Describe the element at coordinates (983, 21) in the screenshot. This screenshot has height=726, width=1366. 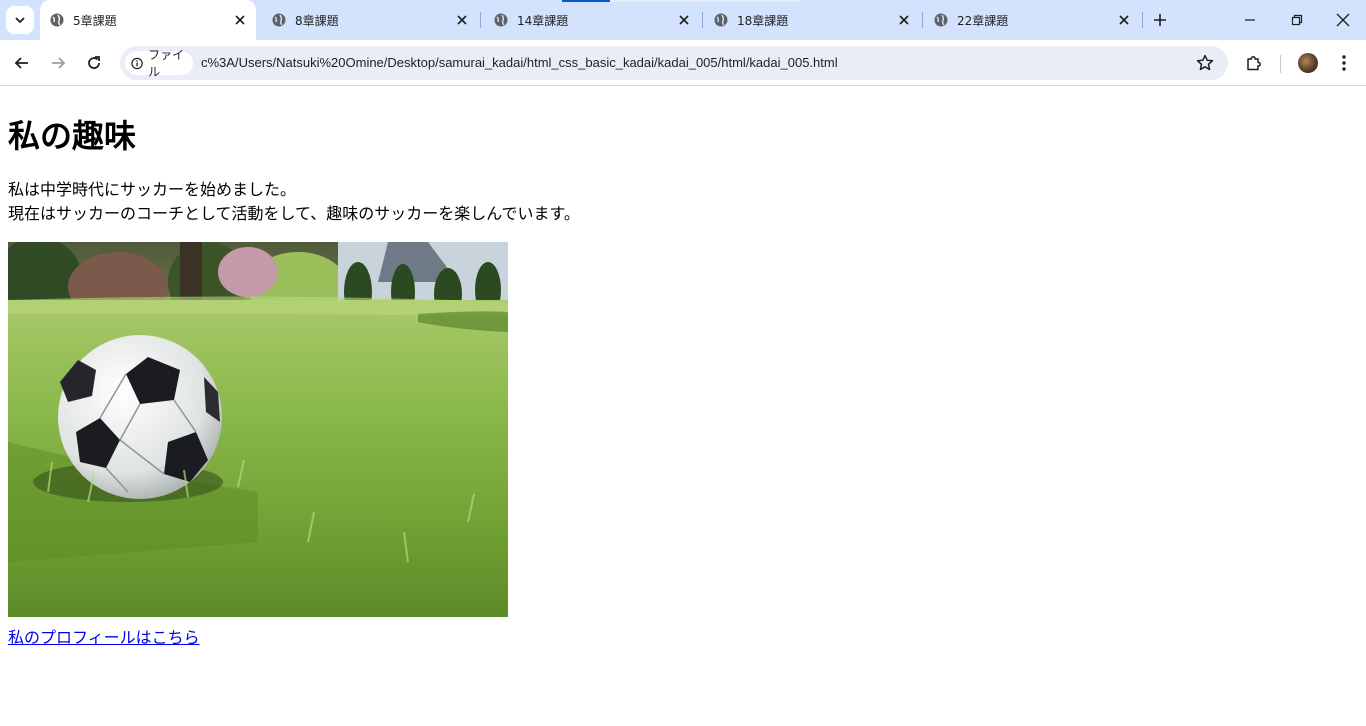
I see `tab-title: 22章課題` at that location.